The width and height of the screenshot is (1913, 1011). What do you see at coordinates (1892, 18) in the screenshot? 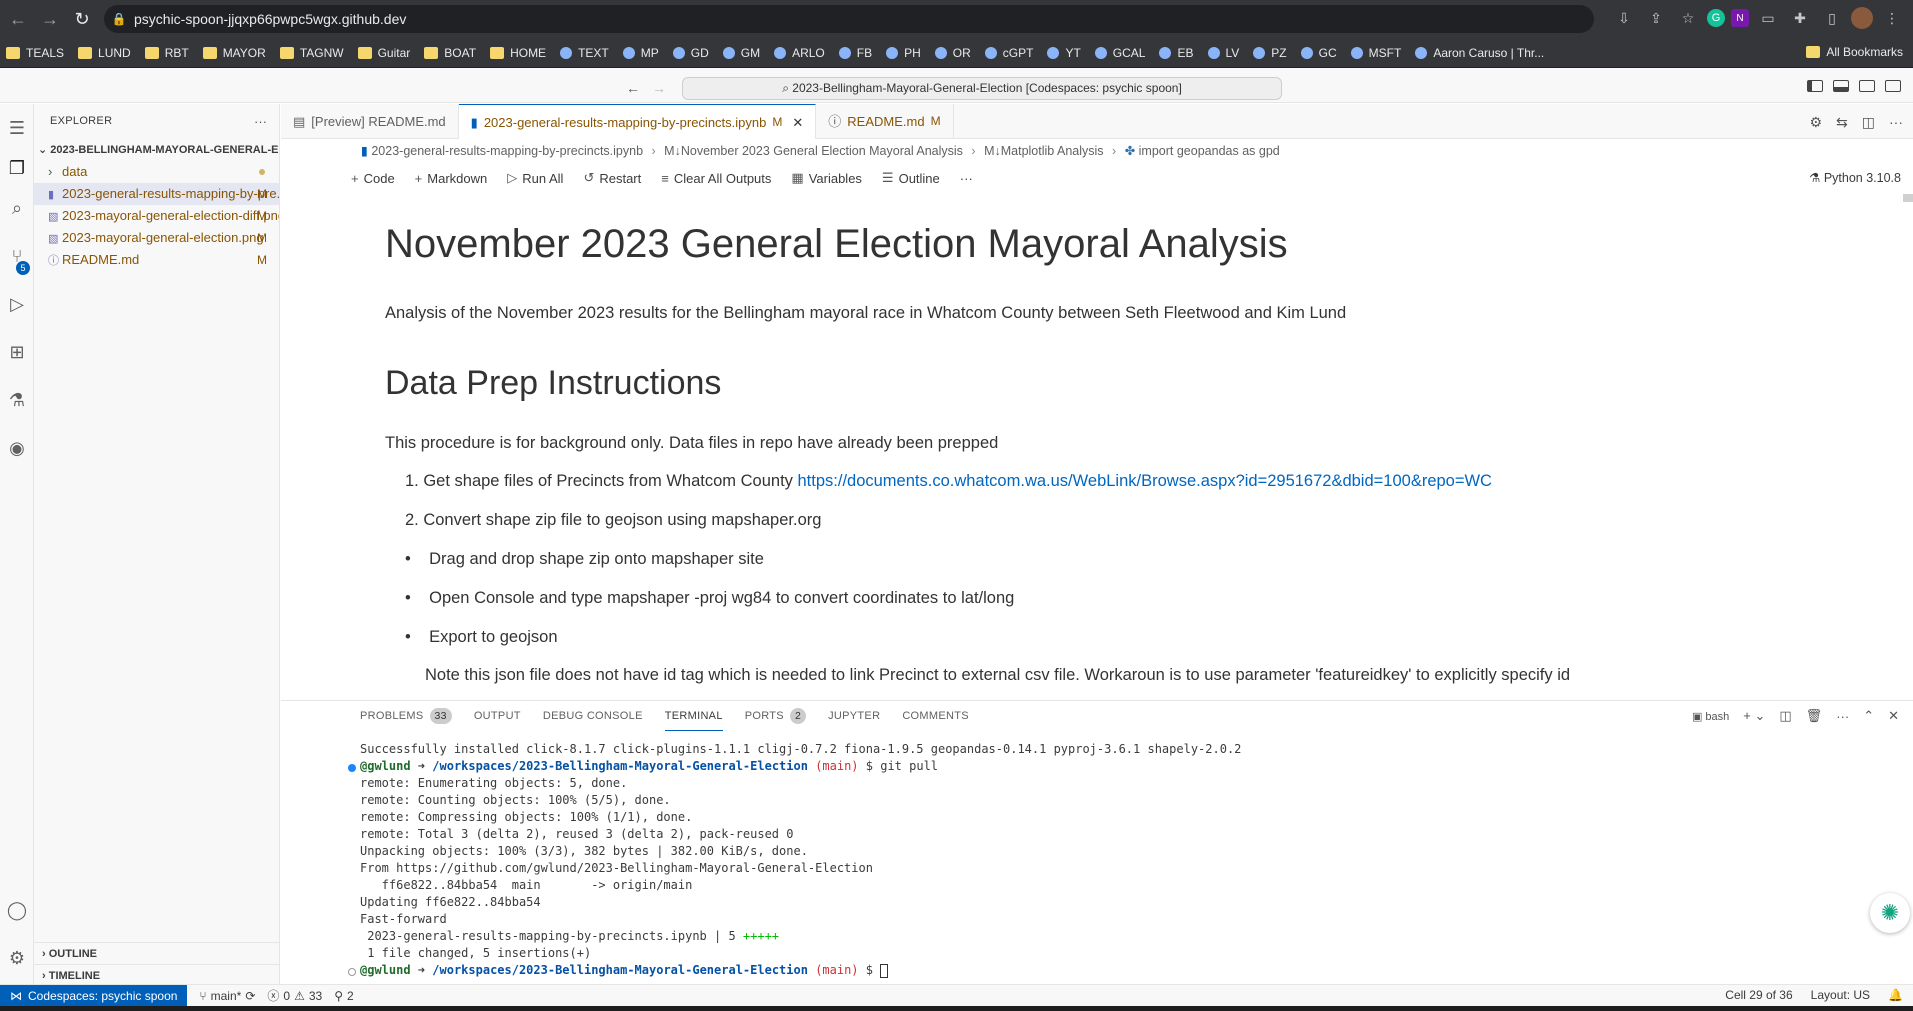
I see `browser-menu-icon: ⋮` at bounding box center [1892, 18].